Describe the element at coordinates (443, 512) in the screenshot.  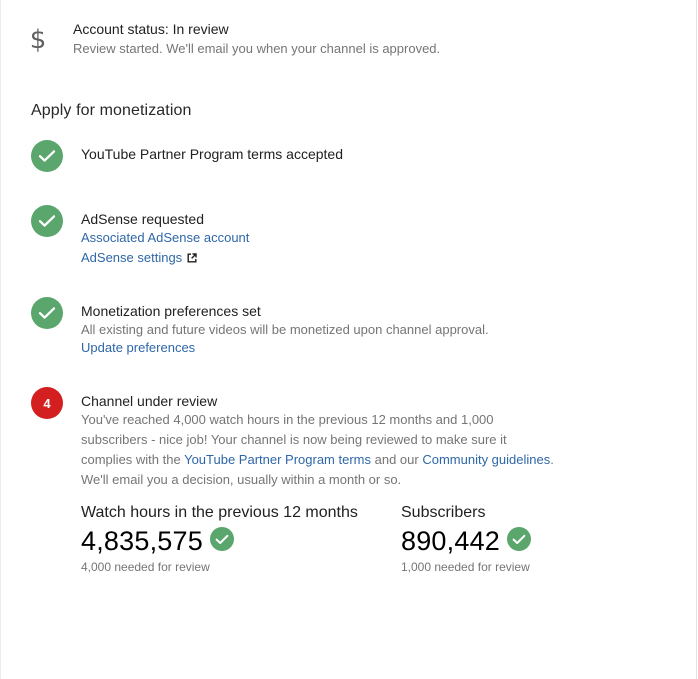
I see `subscribers-label: Subscribers` at that location.